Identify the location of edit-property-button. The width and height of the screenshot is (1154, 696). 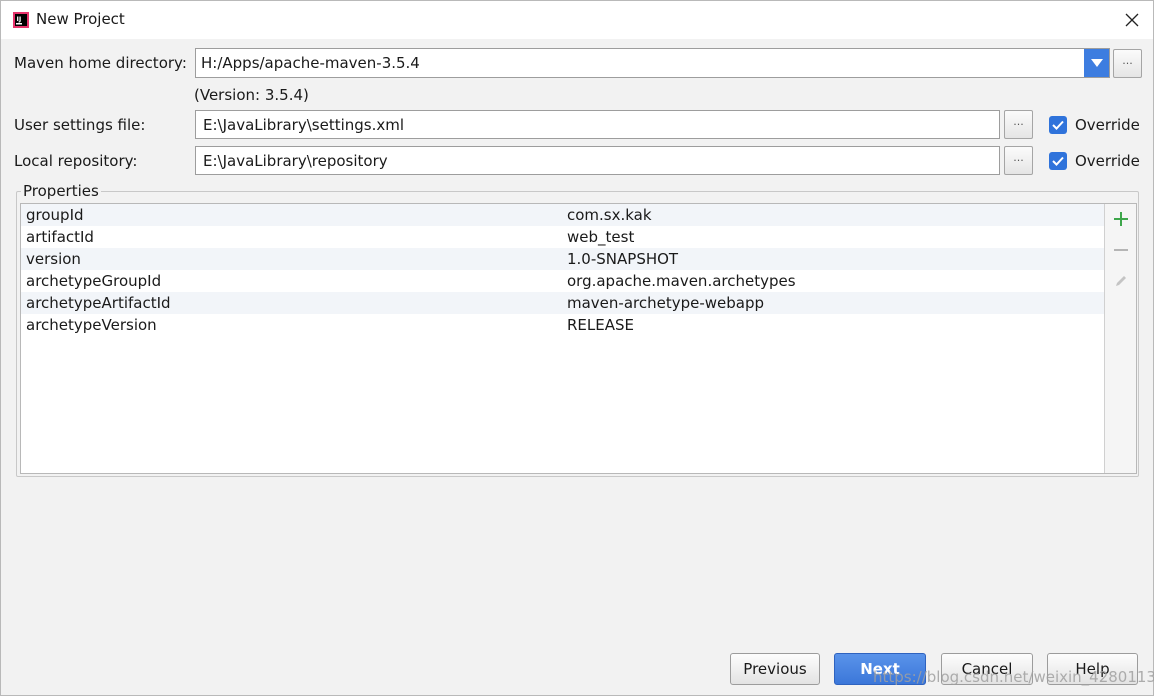
(1121, 281).